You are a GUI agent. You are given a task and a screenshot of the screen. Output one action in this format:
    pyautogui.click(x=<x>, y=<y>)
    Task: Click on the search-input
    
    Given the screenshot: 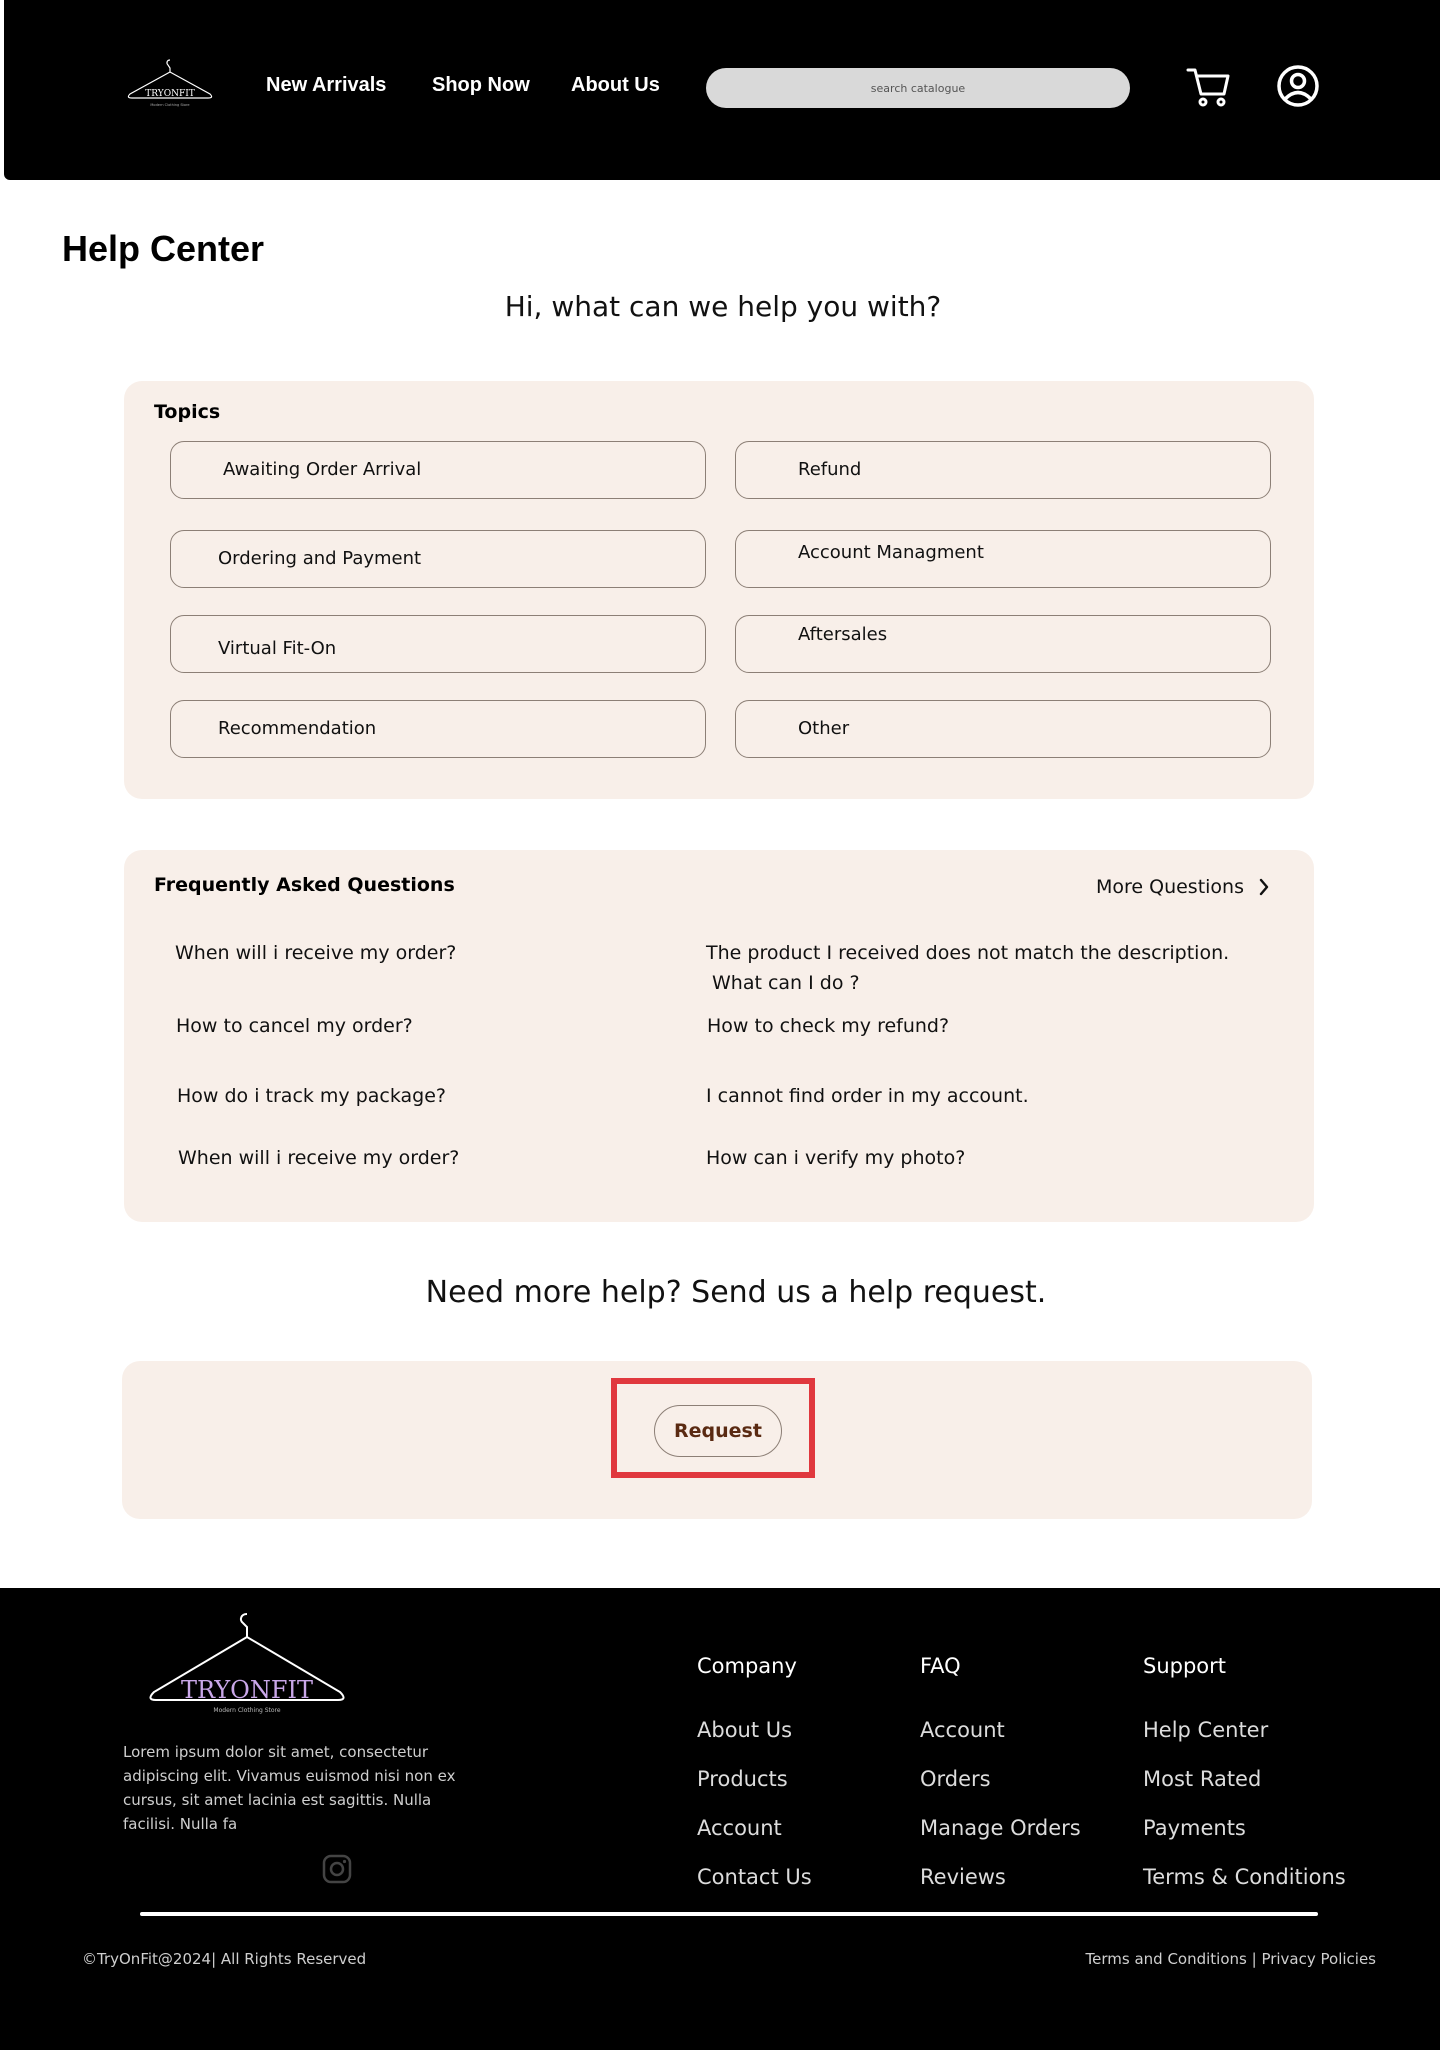 What is the action you would take?
    pyautogui.click(x=918, y=88)
    